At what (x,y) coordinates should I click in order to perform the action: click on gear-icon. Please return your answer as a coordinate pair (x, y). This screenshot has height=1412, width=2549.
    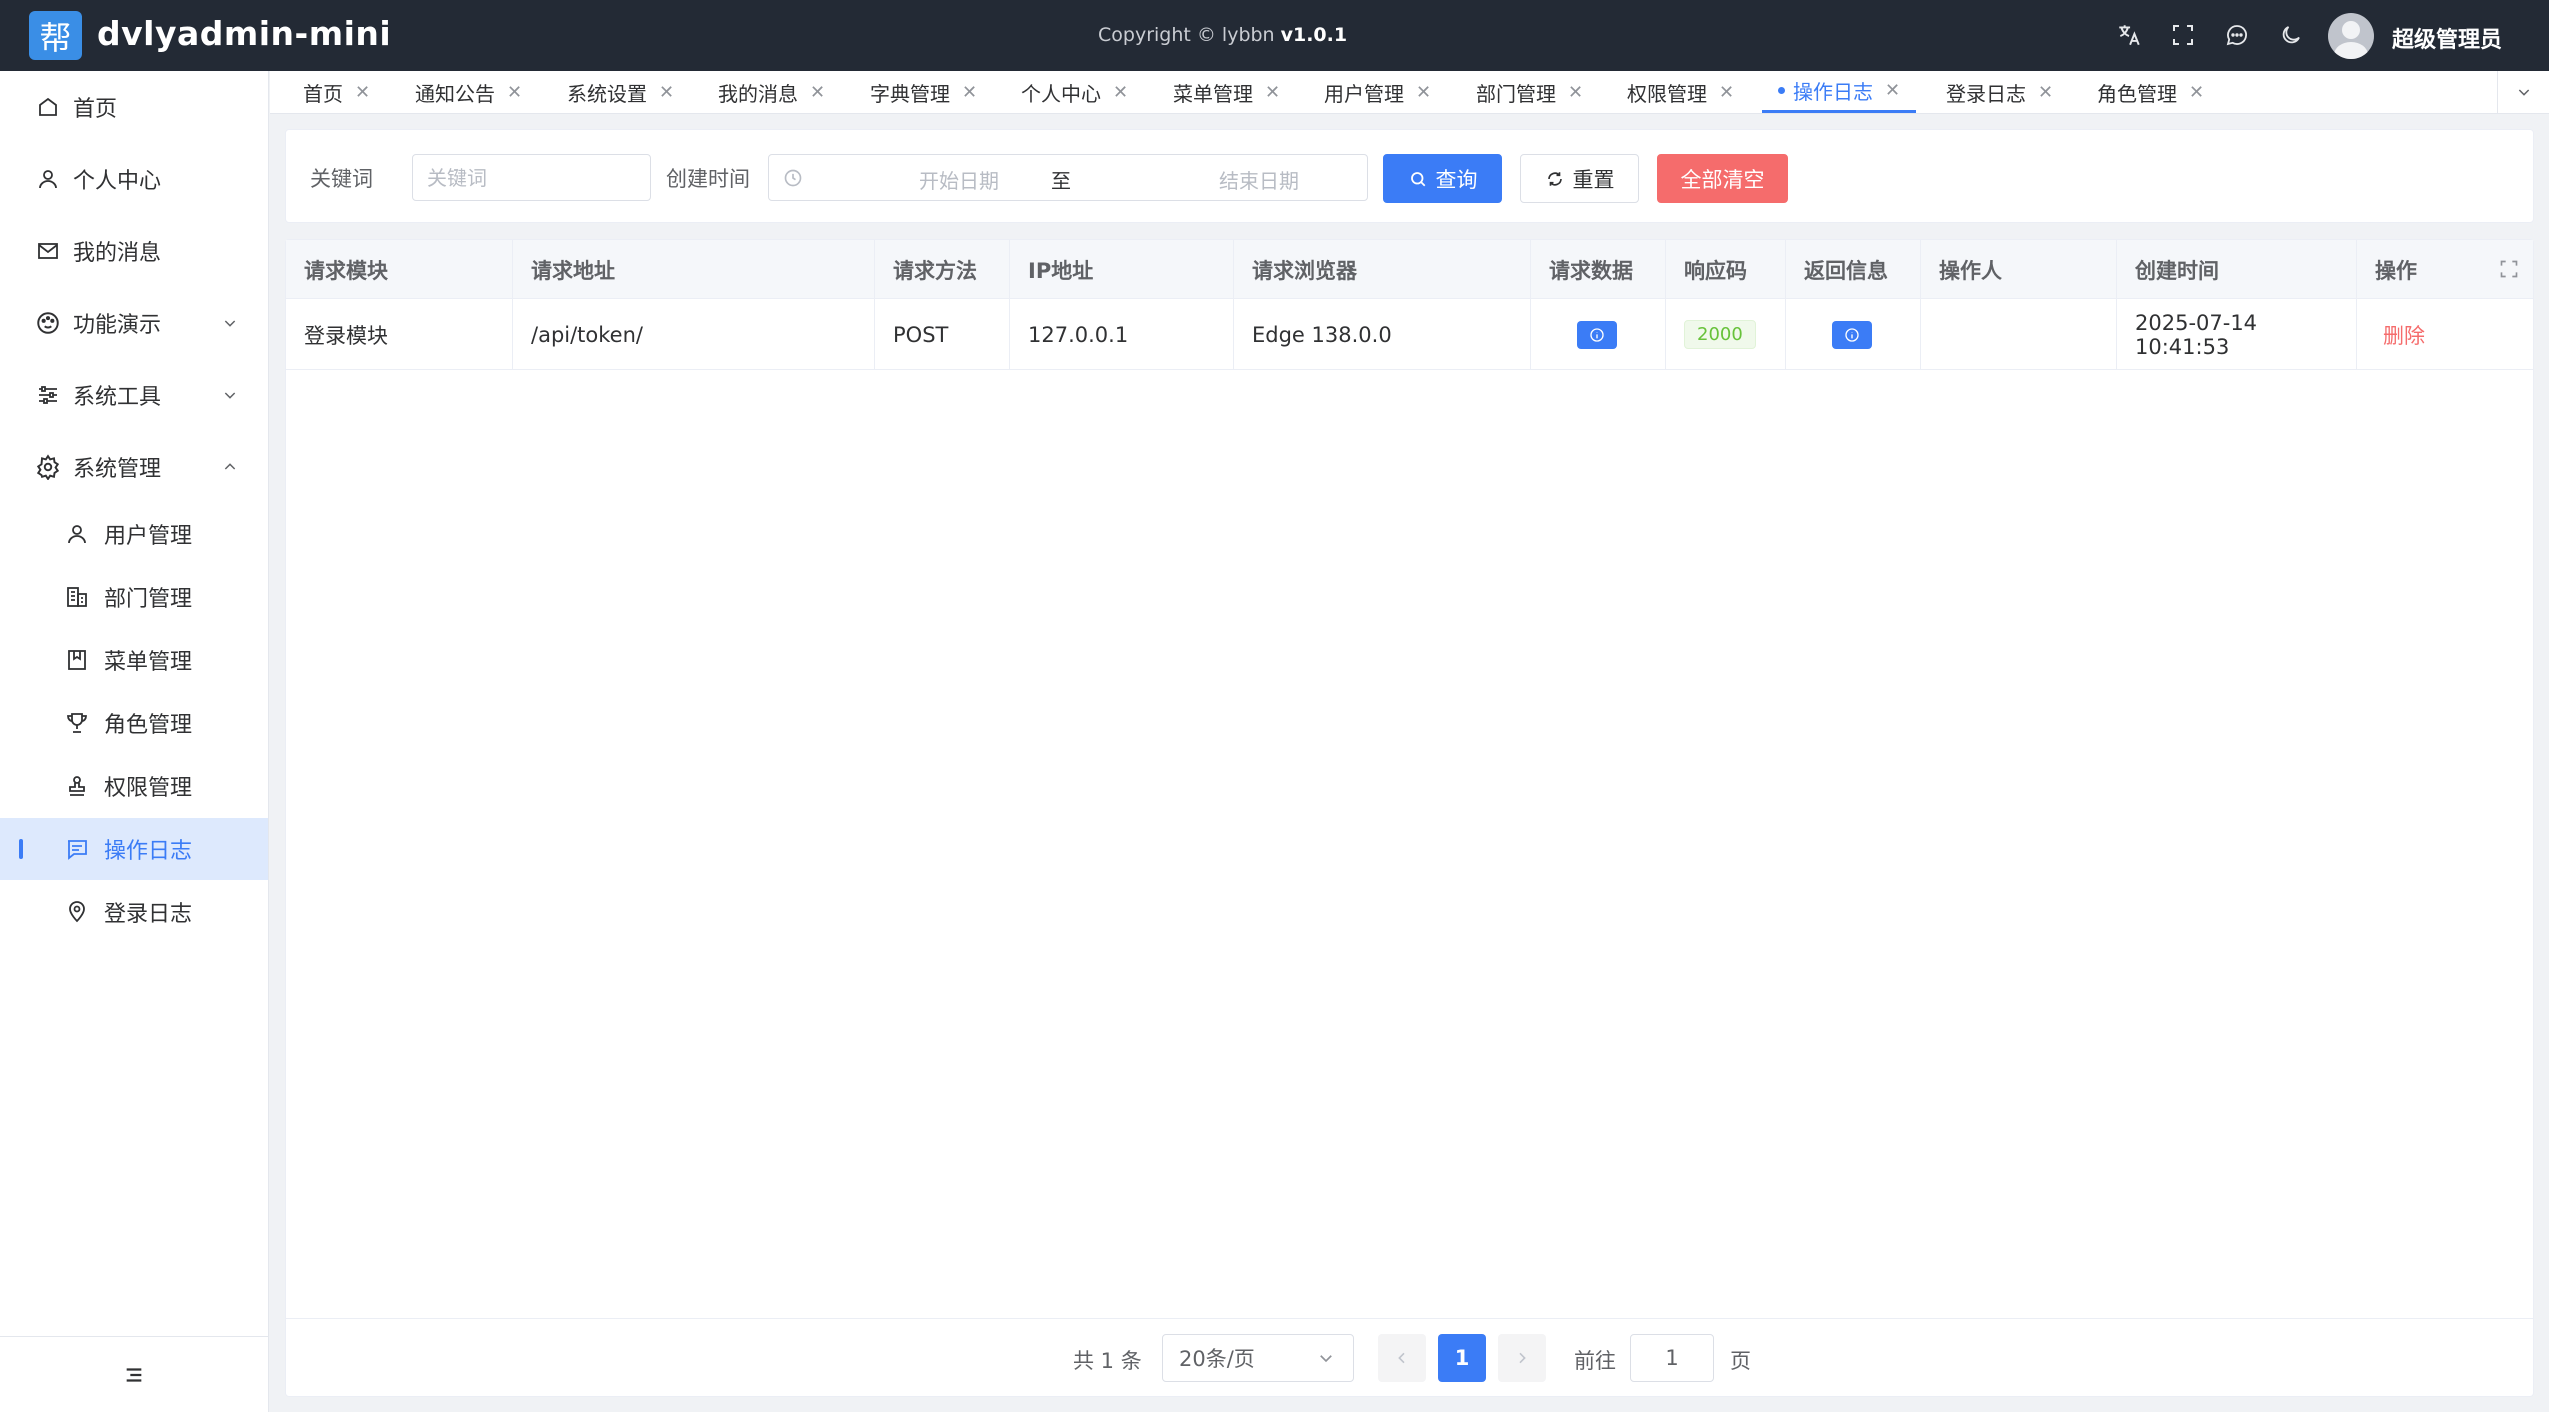
    Looking at the image, I should click on (48, 467).